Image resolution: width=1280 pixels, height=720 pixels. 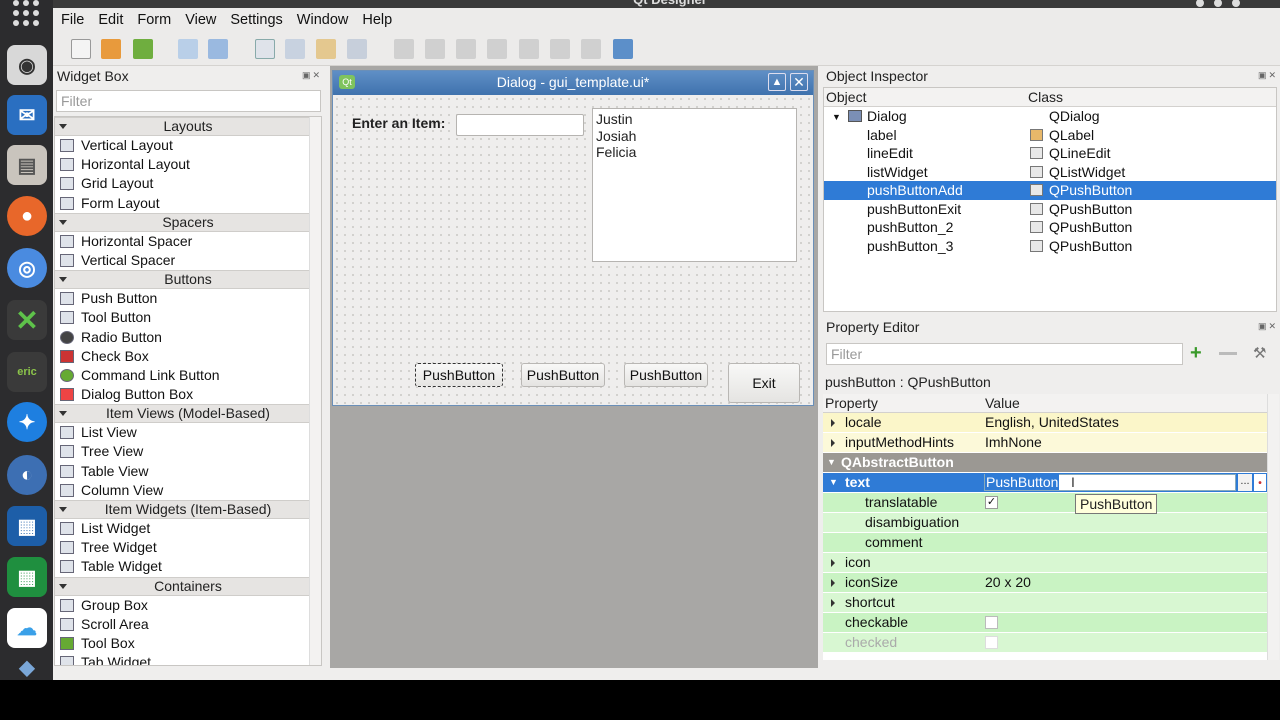 I want to click on stack-icon: ◆, so click(x=27, y=667).